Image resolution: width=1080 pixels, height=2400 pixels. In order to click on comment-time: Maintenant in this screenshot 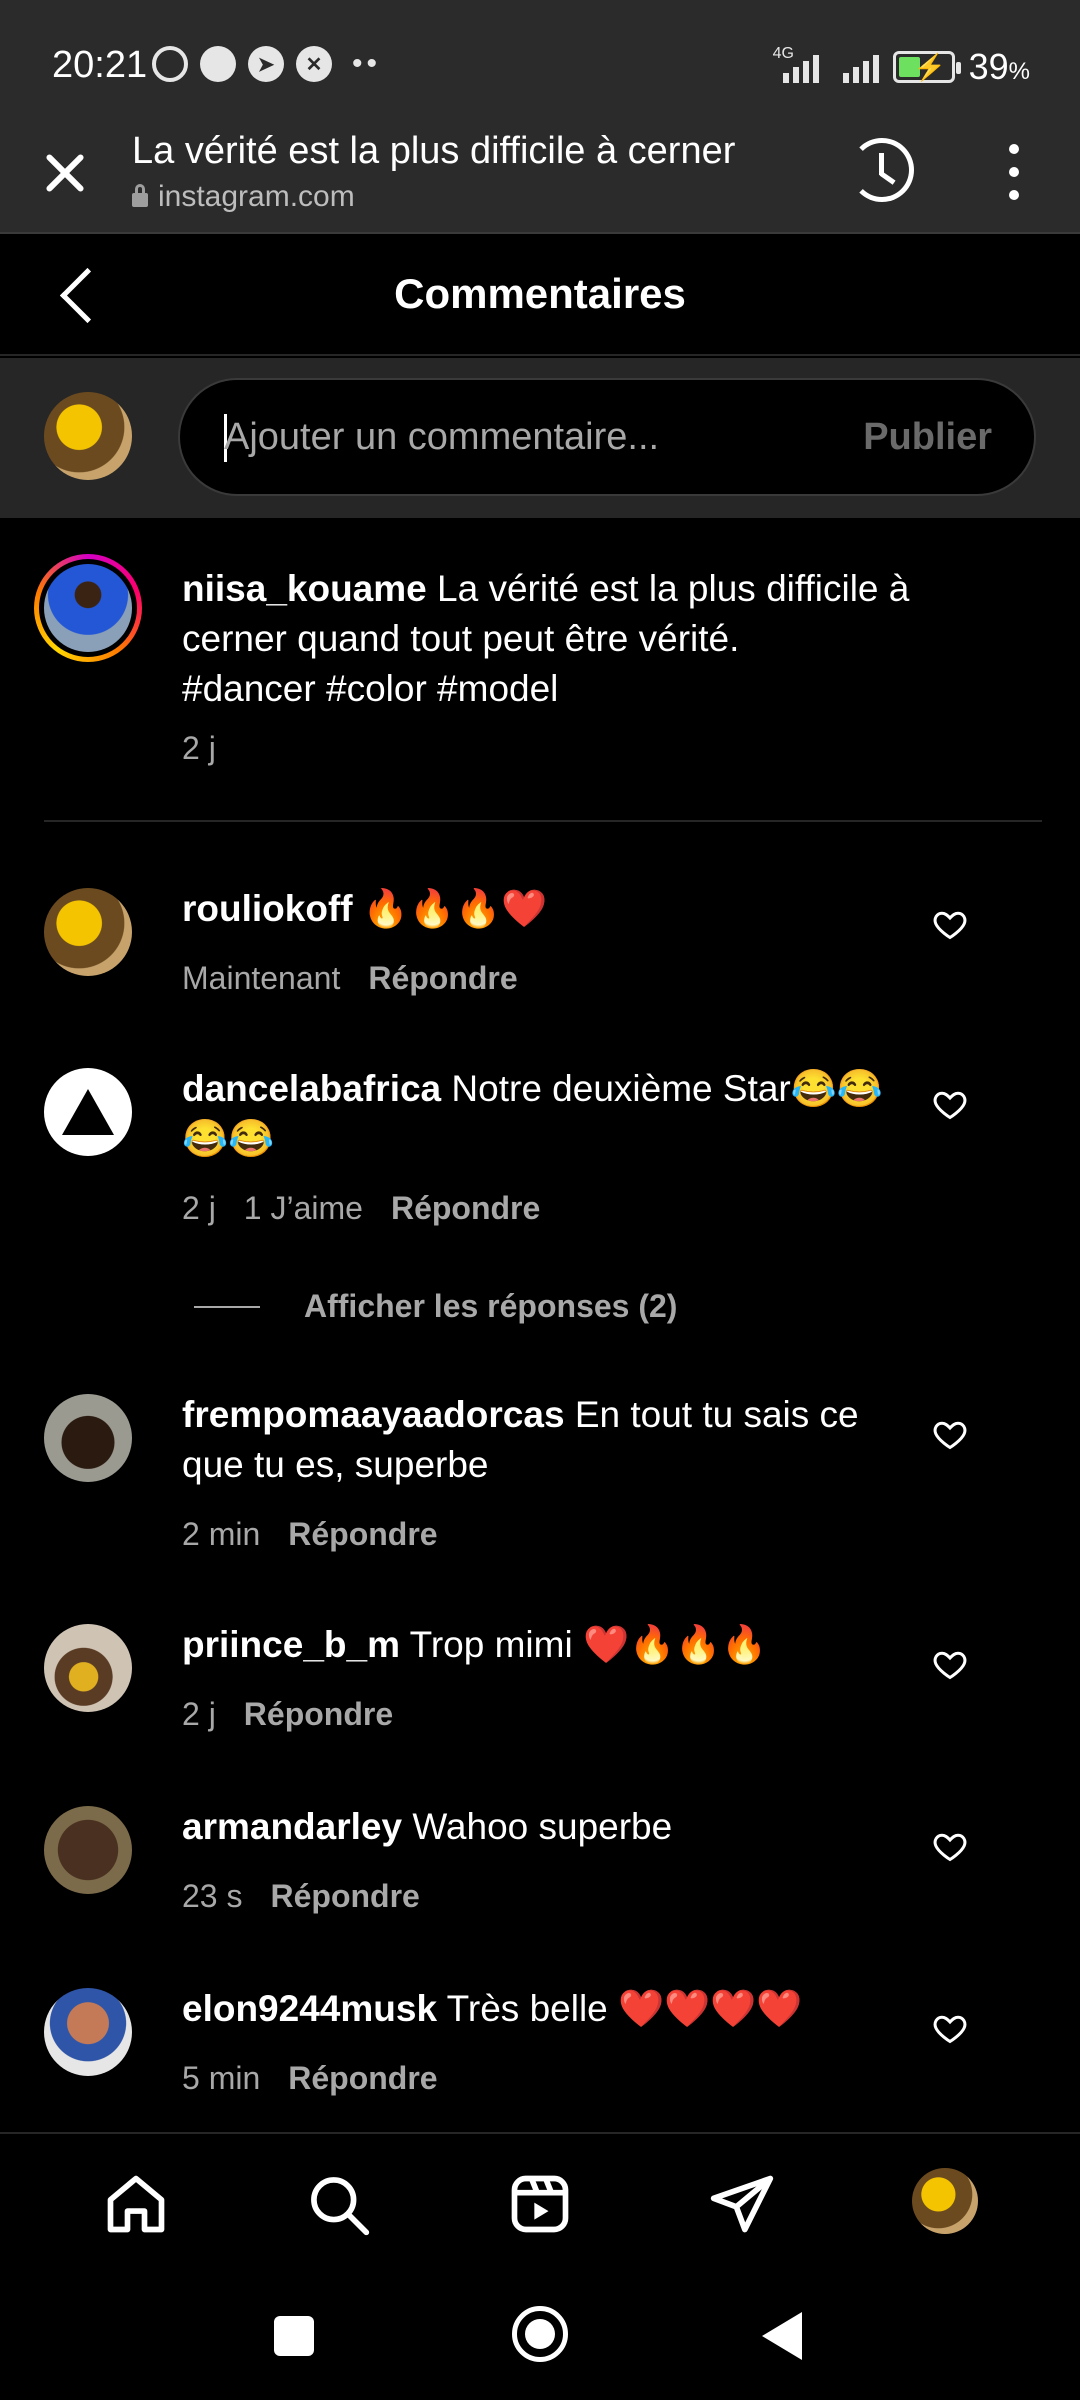, I will do `click(261, 978)`.